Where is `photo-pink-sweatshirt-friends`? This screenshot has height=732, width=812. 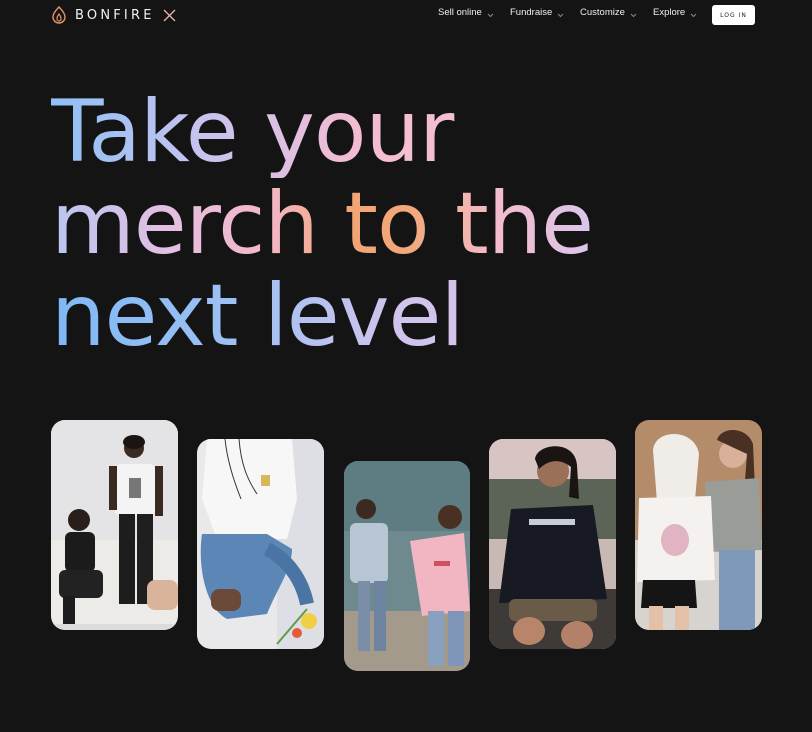
photo-pink-sweatshirt-friends is located at coordinates (407, 566).